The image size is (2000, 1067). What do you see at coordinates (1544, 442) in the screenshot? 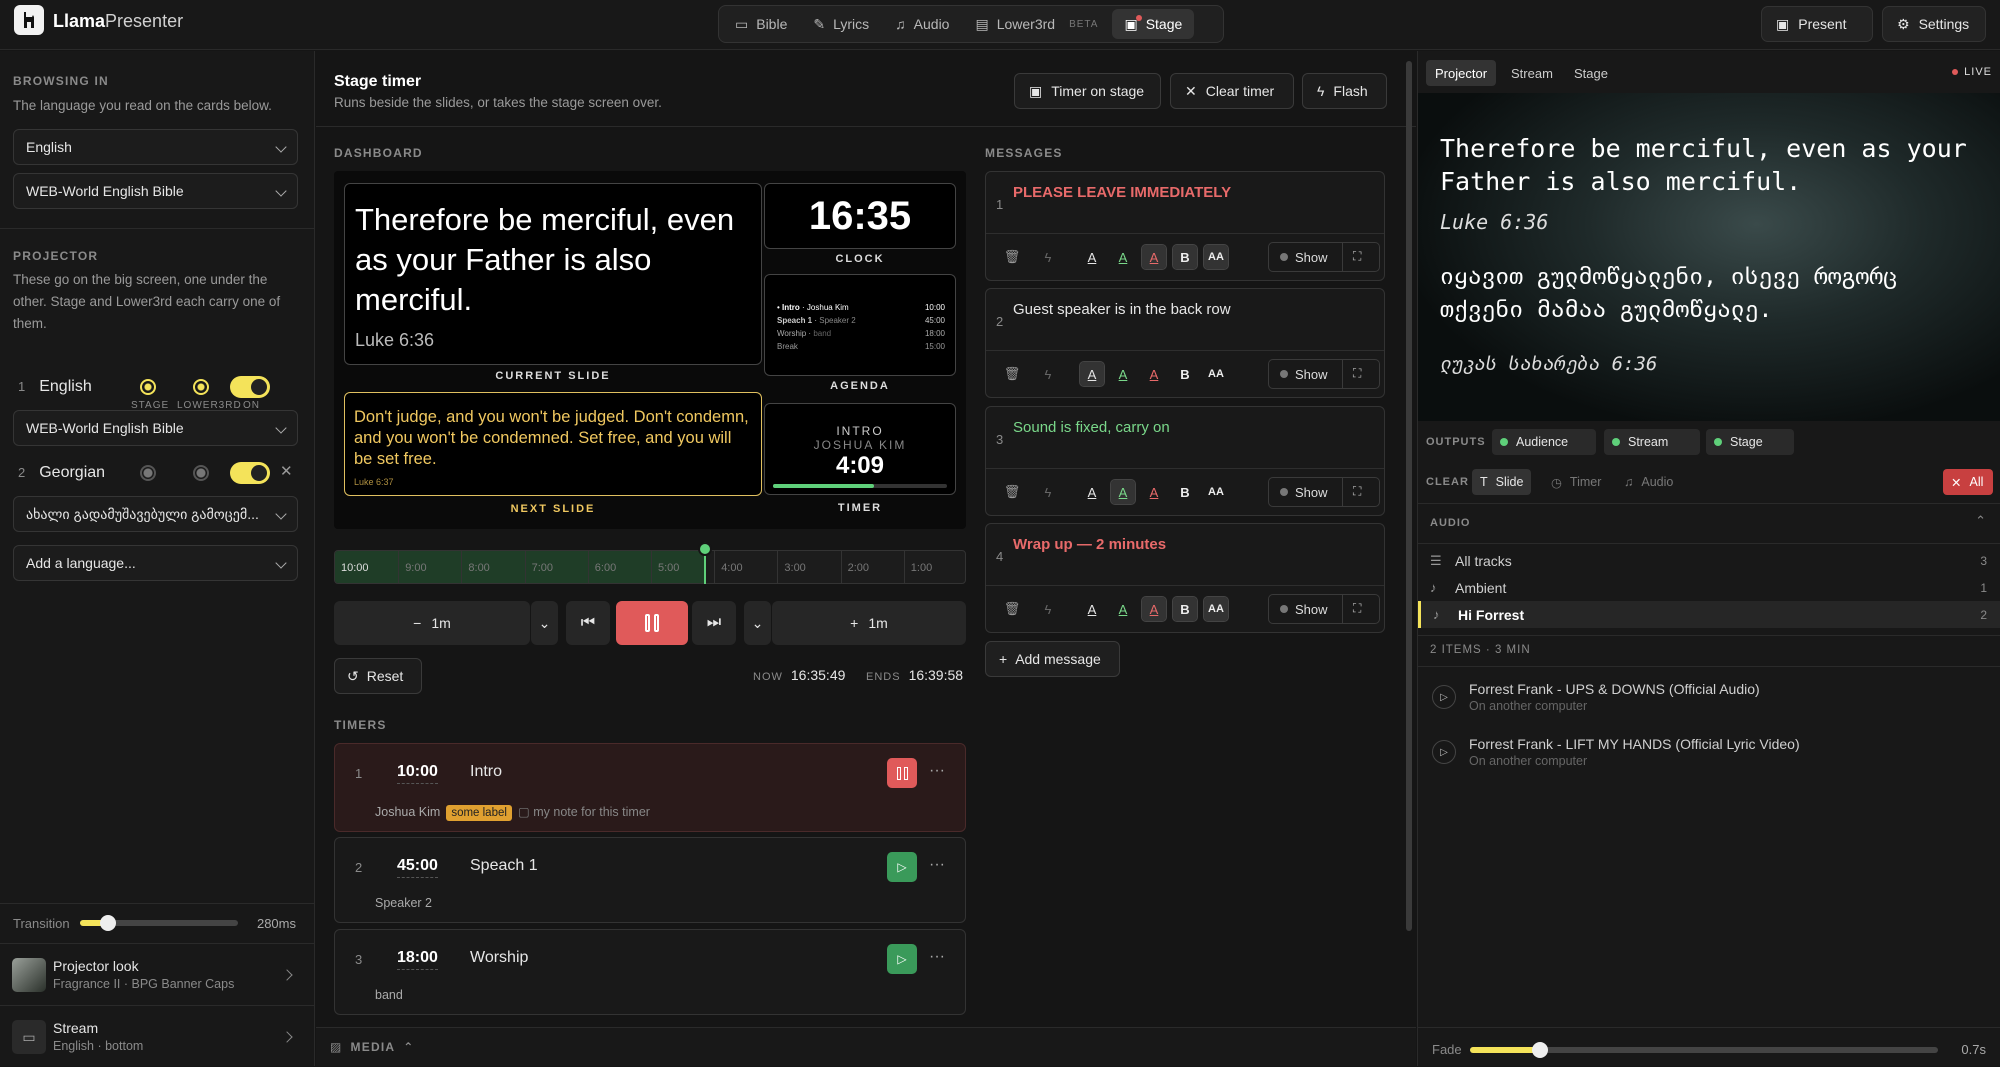
I see `output-audience: Audience` at bounding box center [1544, 442].